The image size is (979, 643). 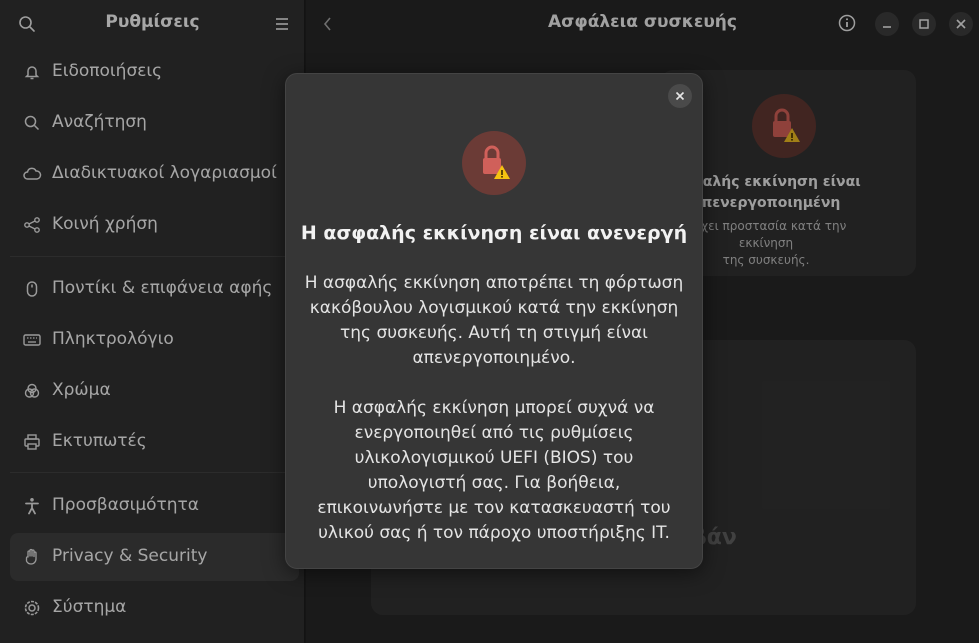 I want to click on dialog-title: Η ασφαλής εκκίνηση είναι ανενεργή, so click(x=494, y=233).